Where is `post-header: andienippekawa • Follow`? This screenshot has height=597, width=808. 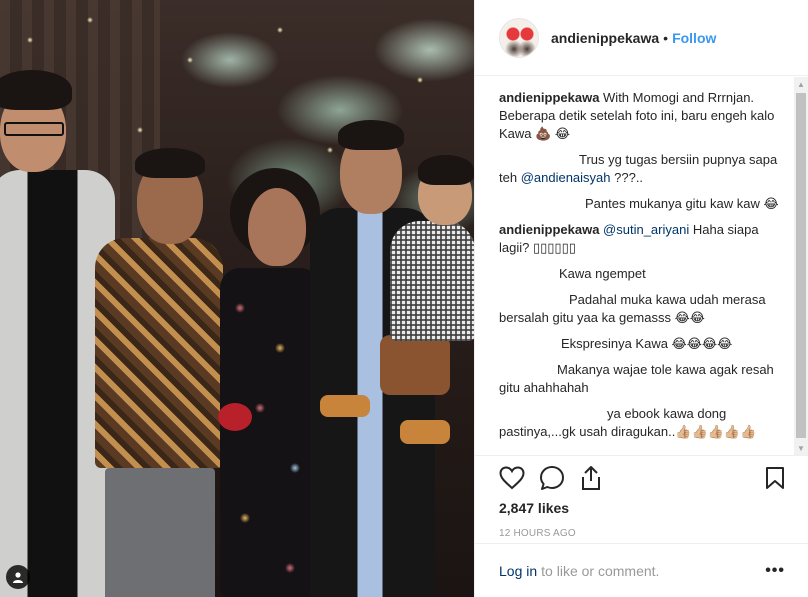 post-header: andienippekawa • Follow is located at coordinates (641, 38).